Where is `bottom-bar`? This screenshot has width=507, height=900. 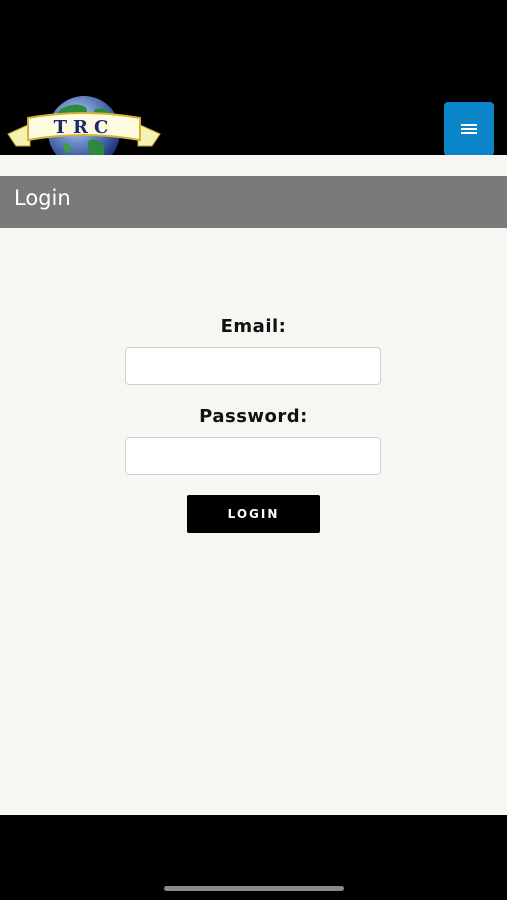
bottom-bar is located at coordinates (253, 857).